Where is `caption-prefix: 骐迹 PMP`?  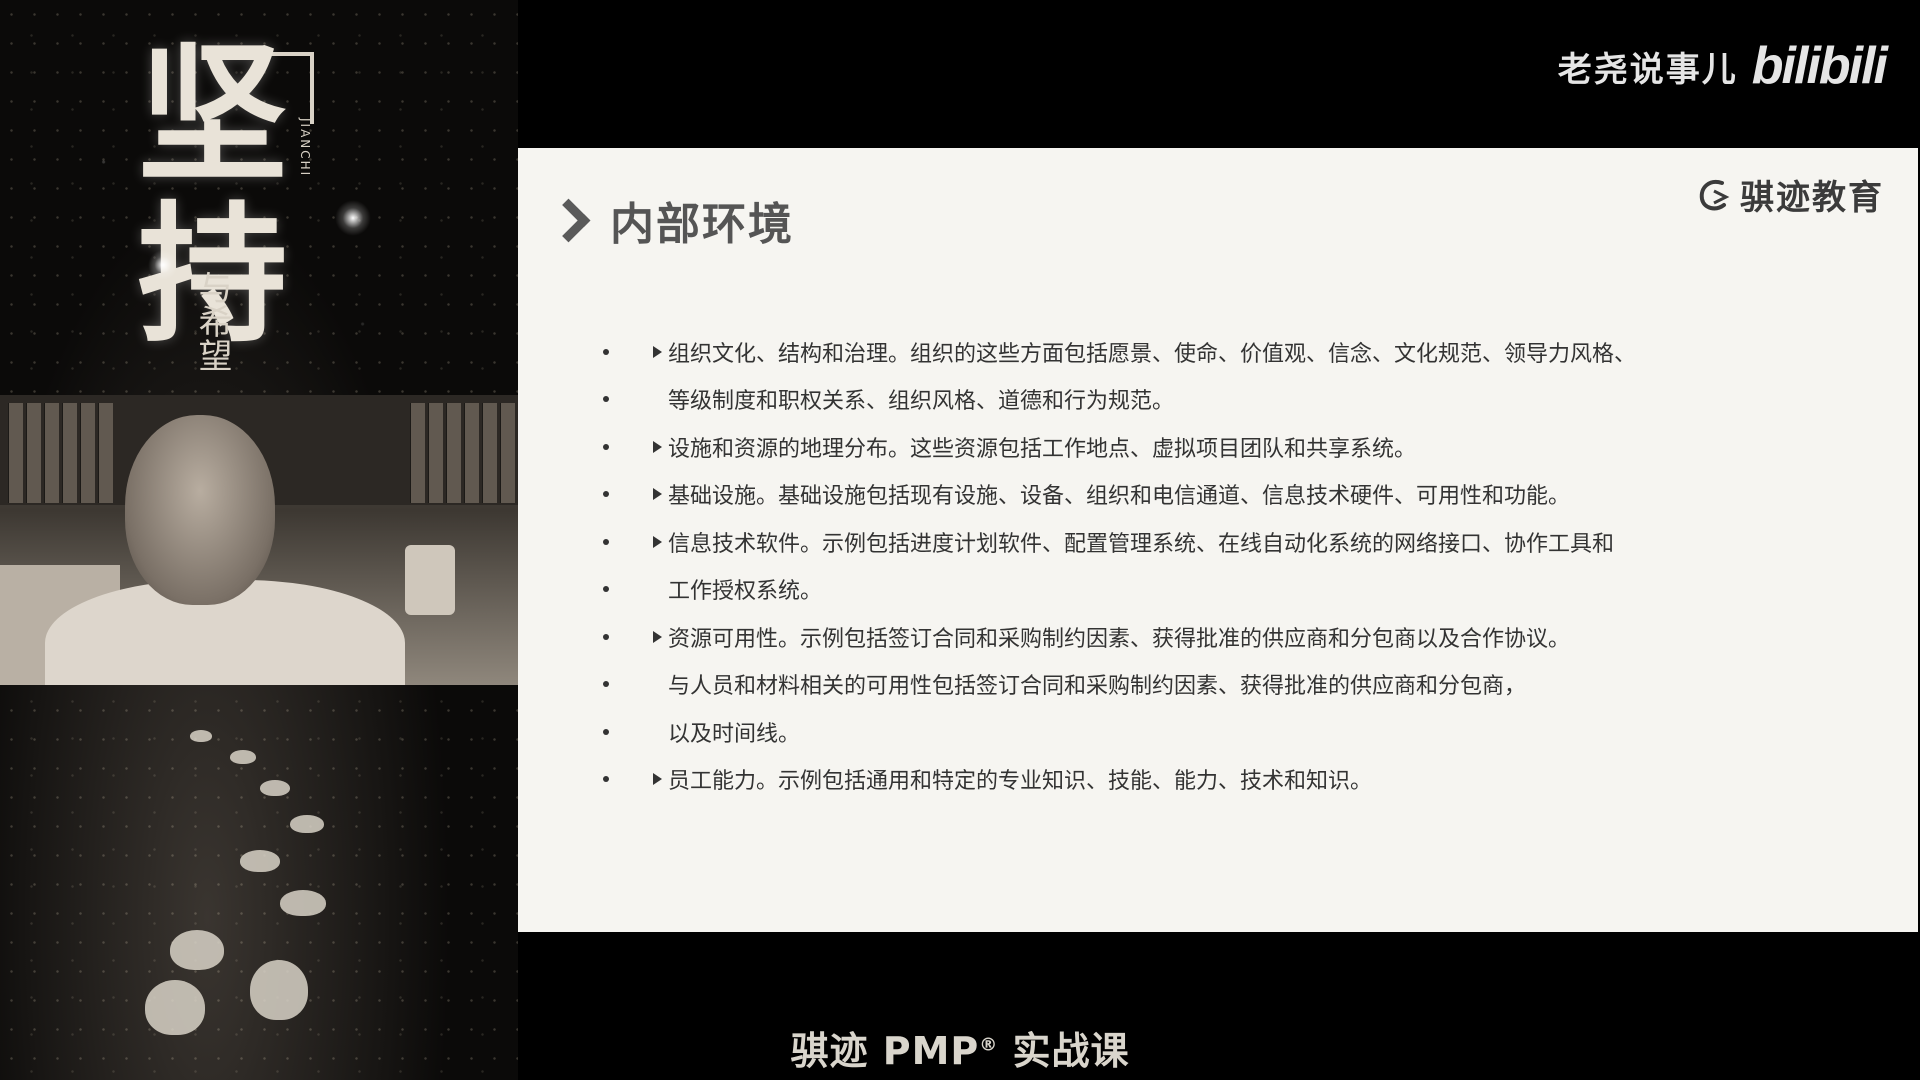 caption-prefix: 骐迹 PMP is located at coordinates (885, 1051).